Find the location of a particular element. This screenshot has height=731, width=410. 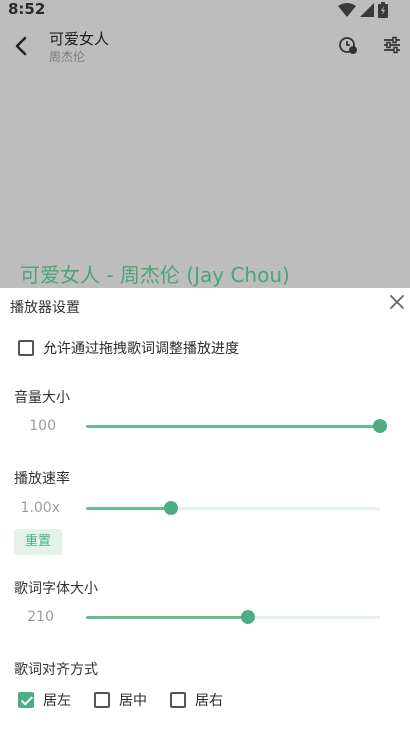

song-title: 可爱女人 is located at coordinates (79, 39).